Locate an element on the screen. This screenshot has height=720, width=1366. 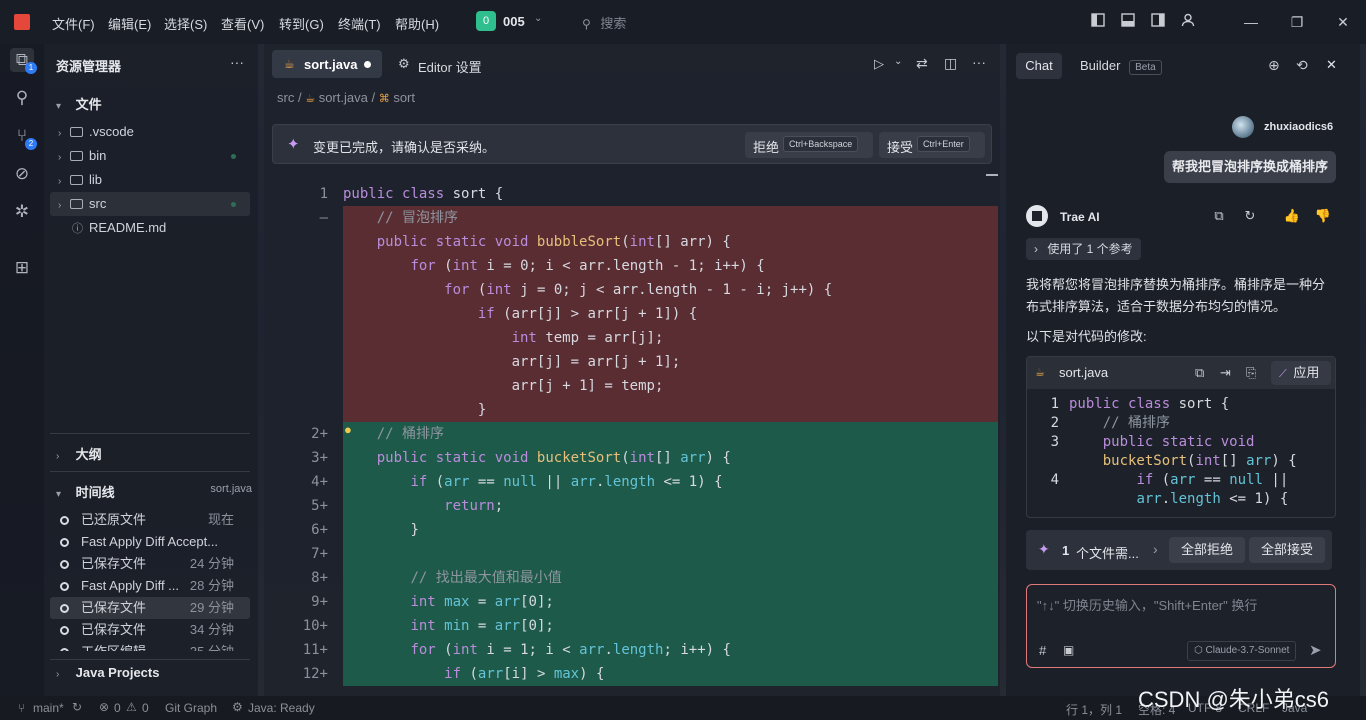
run-icon: ▷ is located at coordinates (879, 64).